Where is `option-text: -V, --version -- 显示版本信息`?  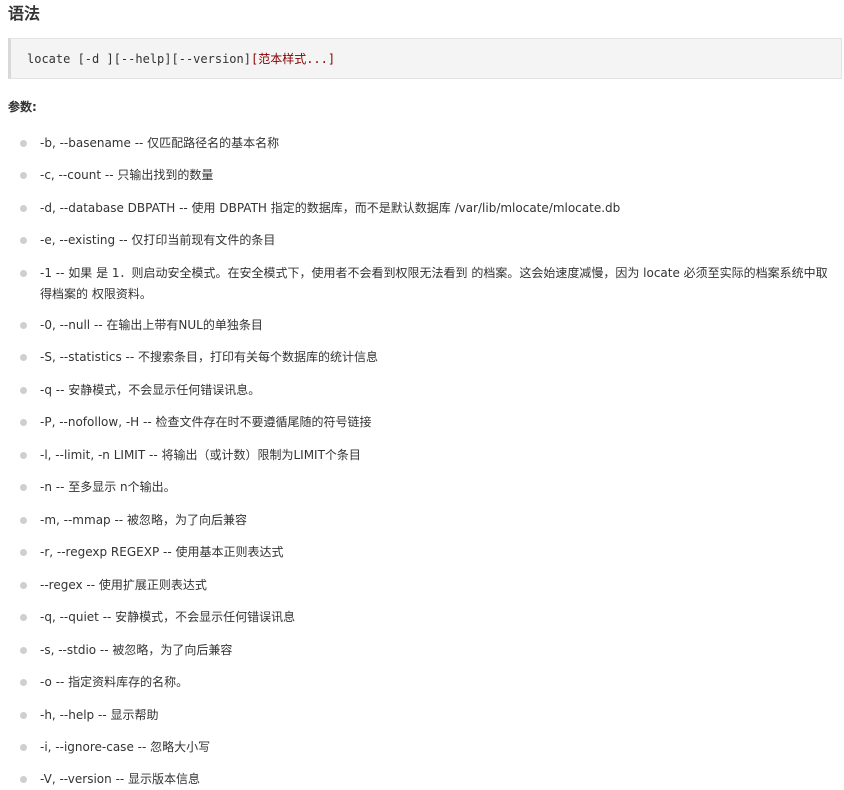 option-text: -V, --version -- 显示版本信息 is located at coordinates (120, 779).